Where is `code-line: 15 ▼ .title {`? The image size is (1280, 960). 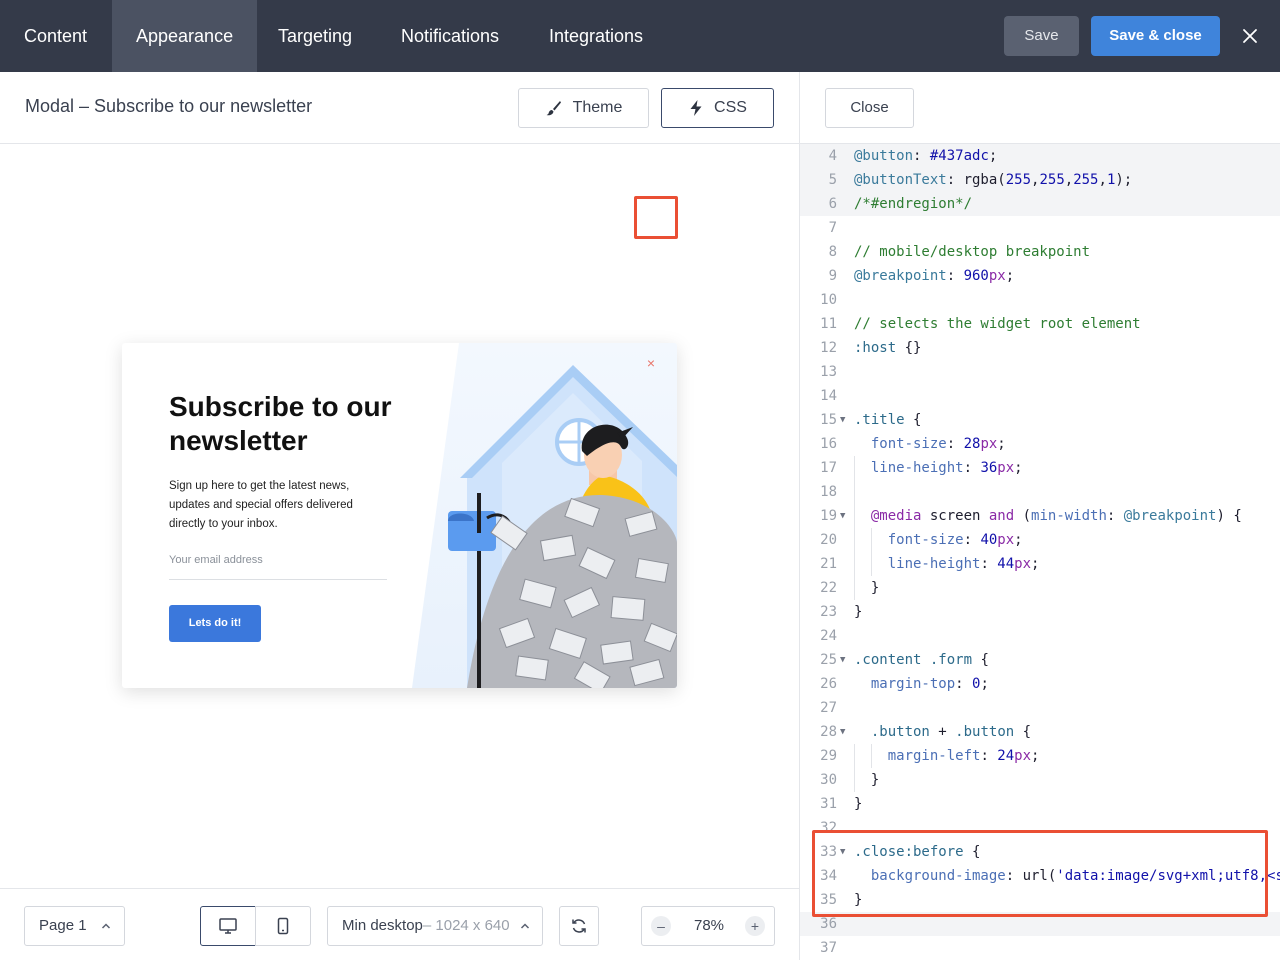 code-line: 15 ▼ .title { is located at coordinates (1040, 420).